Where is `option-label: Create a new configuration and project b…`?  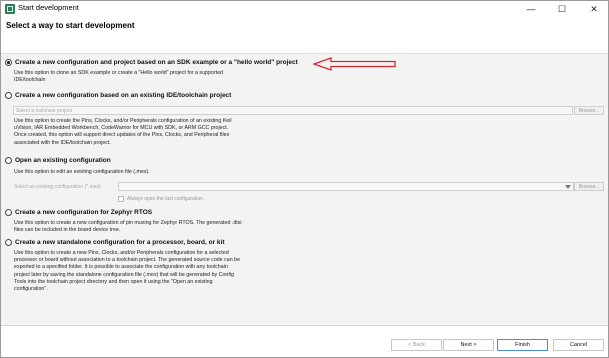 option-label: Create a new configuration and project b… is located at coordinates (156, 62).